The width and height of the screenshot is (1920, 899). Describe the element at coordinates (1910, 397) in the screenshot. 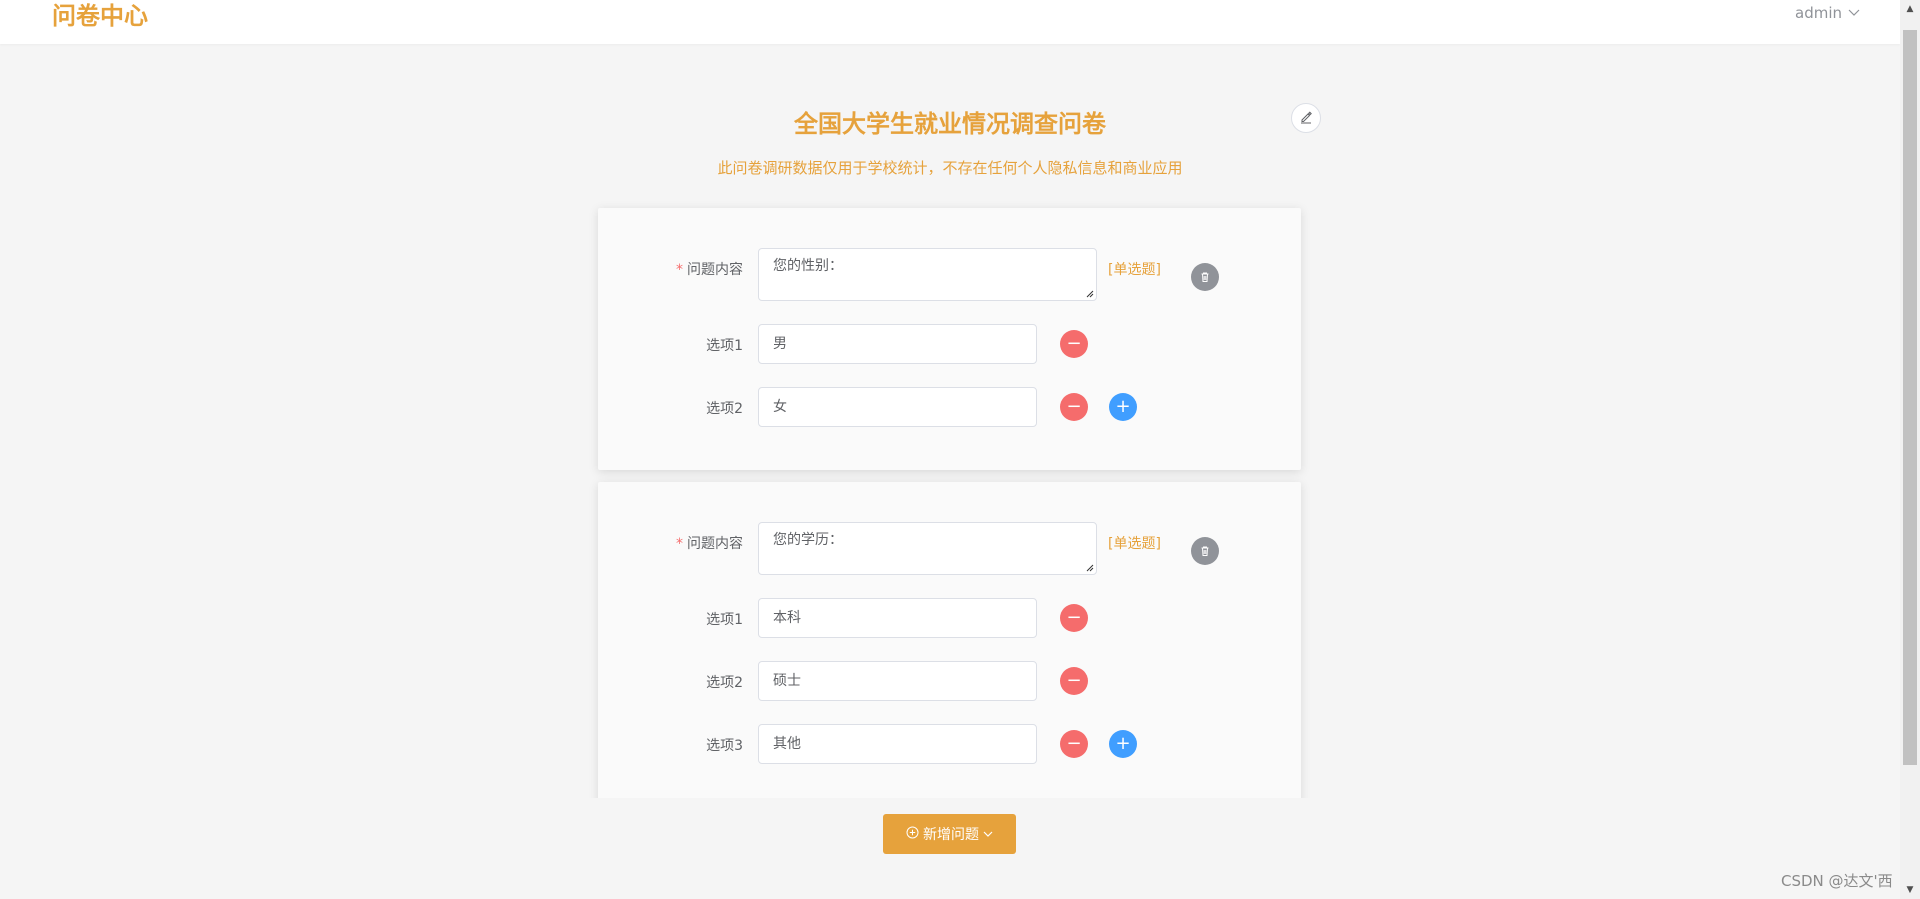

I see `scroll-thumb` at that location.